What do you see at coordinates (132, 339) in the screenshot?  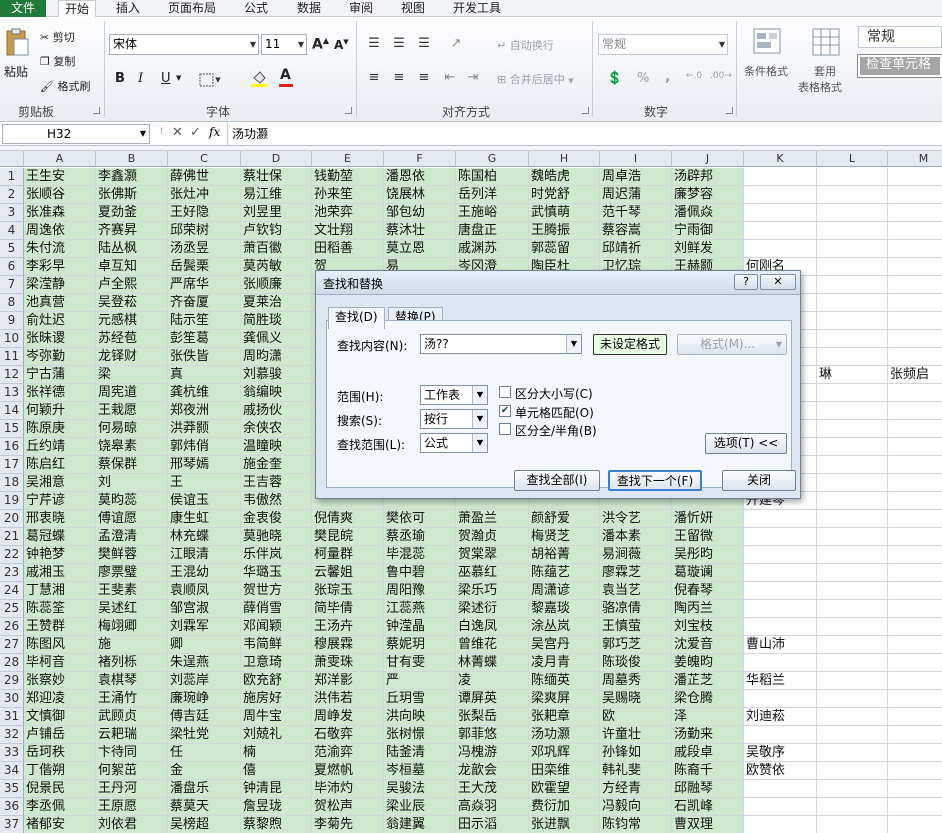 I see `cell: 苏经苞` at bounding box center [132, 339].